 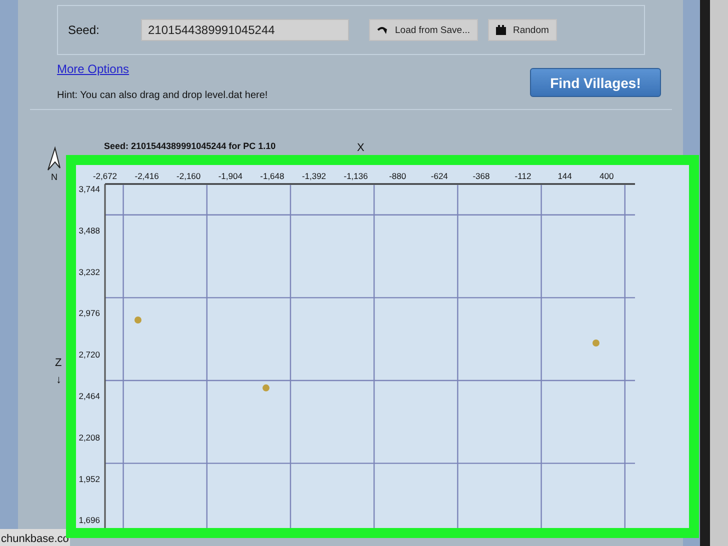 I want to click on more-options-link: More Options, so click(x=93, y=69).